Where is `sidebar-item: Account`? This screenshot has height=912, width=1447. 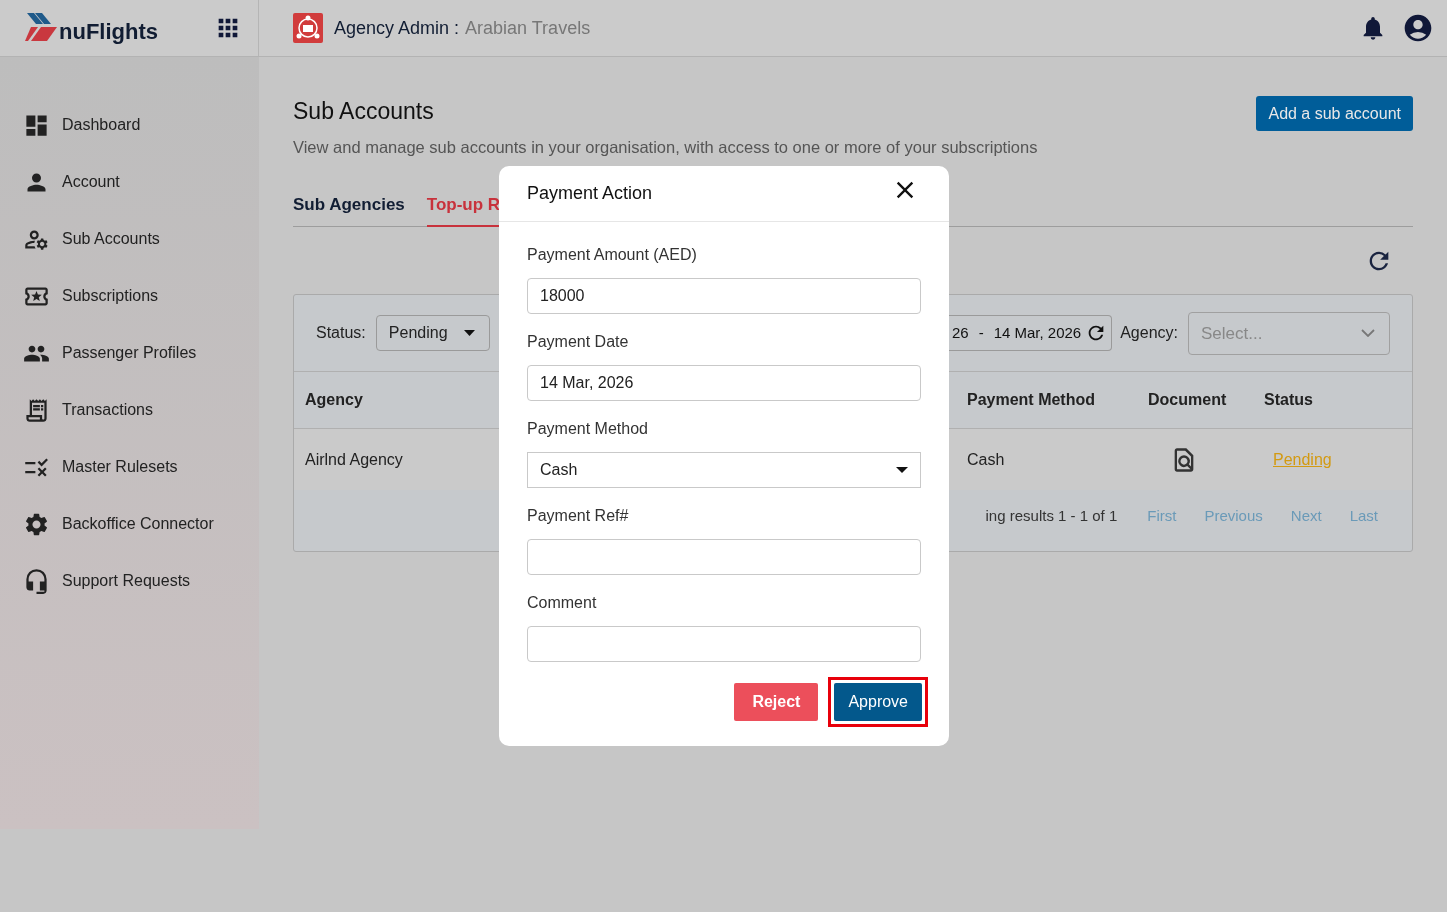
sidebar-item: Account is located at coordinates (141, 182).